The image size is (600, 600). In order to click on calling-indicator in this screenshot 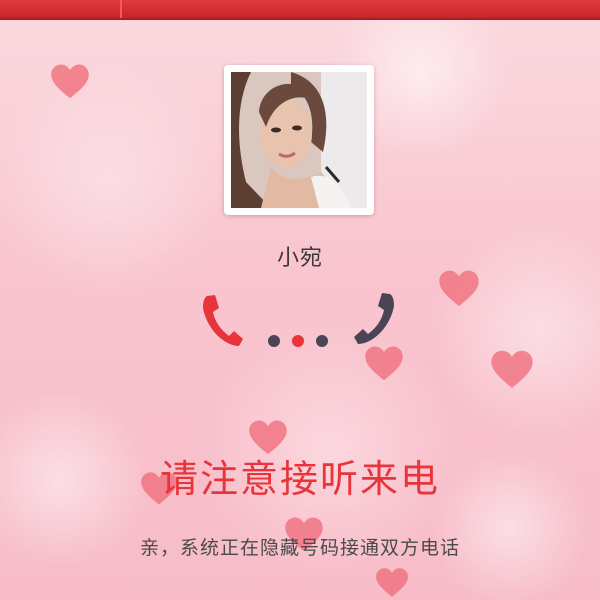, I will do `click(300, 342)`.